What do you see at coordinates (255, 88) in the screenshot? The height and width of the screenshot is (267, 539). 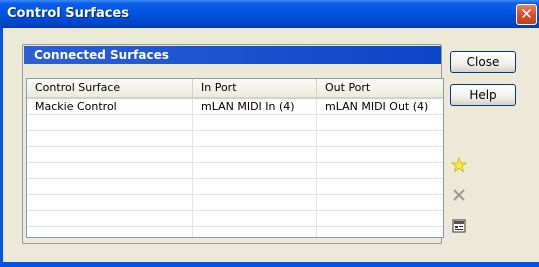 I see `column-header-in-port: In Port` at bounding box center [255, 88].